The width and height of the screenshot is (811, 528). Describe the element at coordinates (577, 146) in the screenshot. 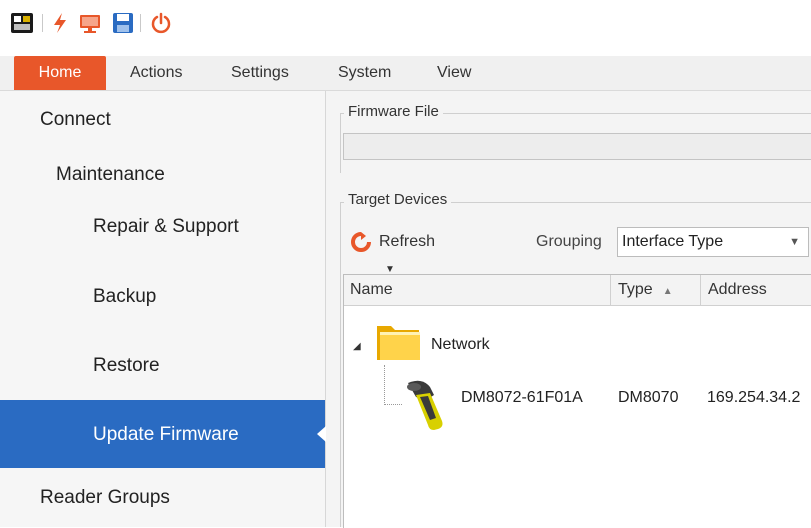

I see `firmware-file-input` at that location.